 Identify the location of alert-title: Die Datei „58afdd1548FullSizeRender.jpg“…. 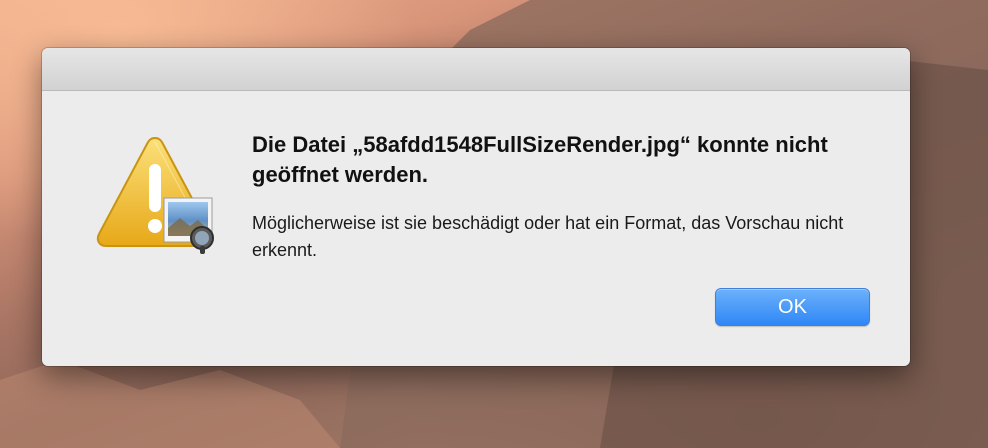
(540, 159).